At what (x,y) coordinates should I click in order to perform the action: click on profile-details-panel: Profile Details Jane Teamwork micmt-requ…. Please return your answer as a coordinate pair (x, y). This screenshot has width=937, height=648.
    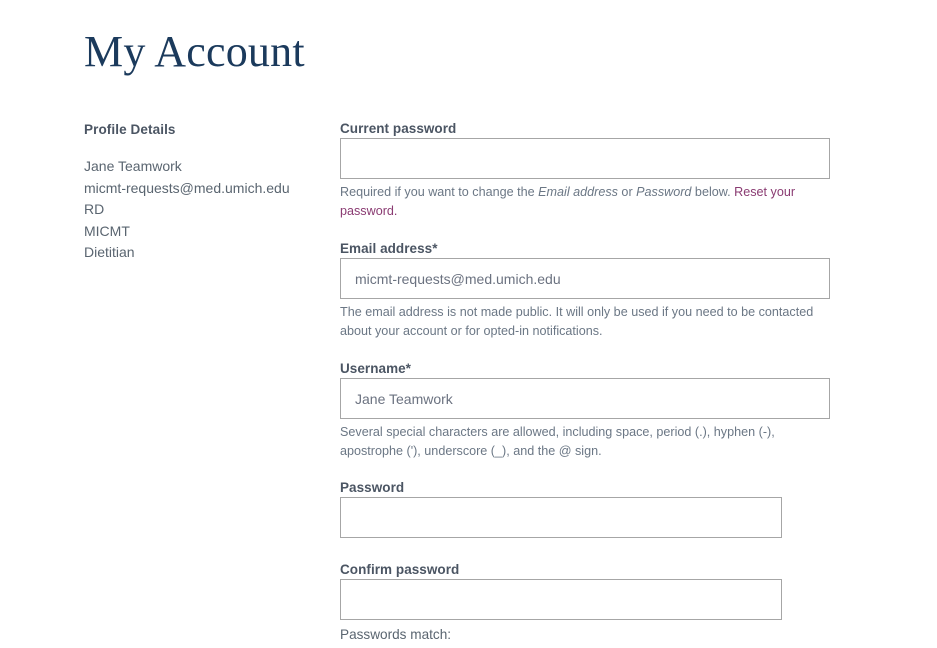
    Looking at the image, I should click on (204, 192).